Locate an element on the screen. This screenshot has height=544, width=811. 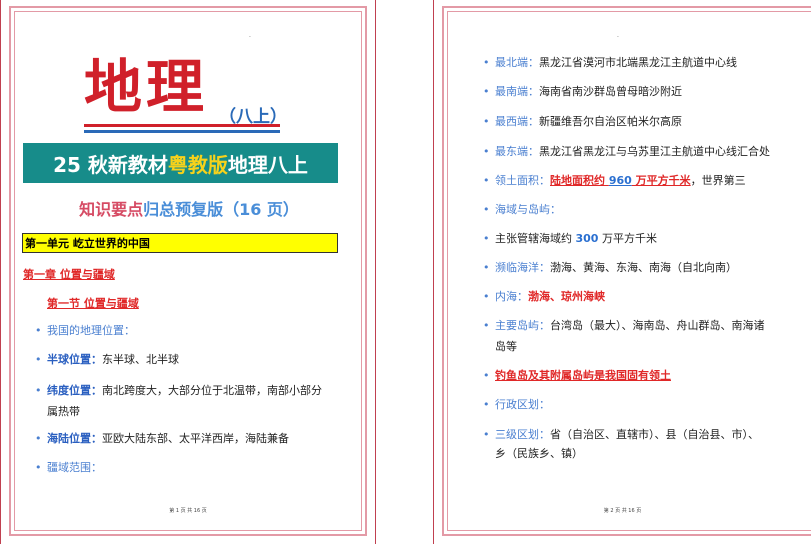
list-item: 最北端：黑龙江省漠河市北端黑龙江主航道中心线 is located at coordinates (610, 62).